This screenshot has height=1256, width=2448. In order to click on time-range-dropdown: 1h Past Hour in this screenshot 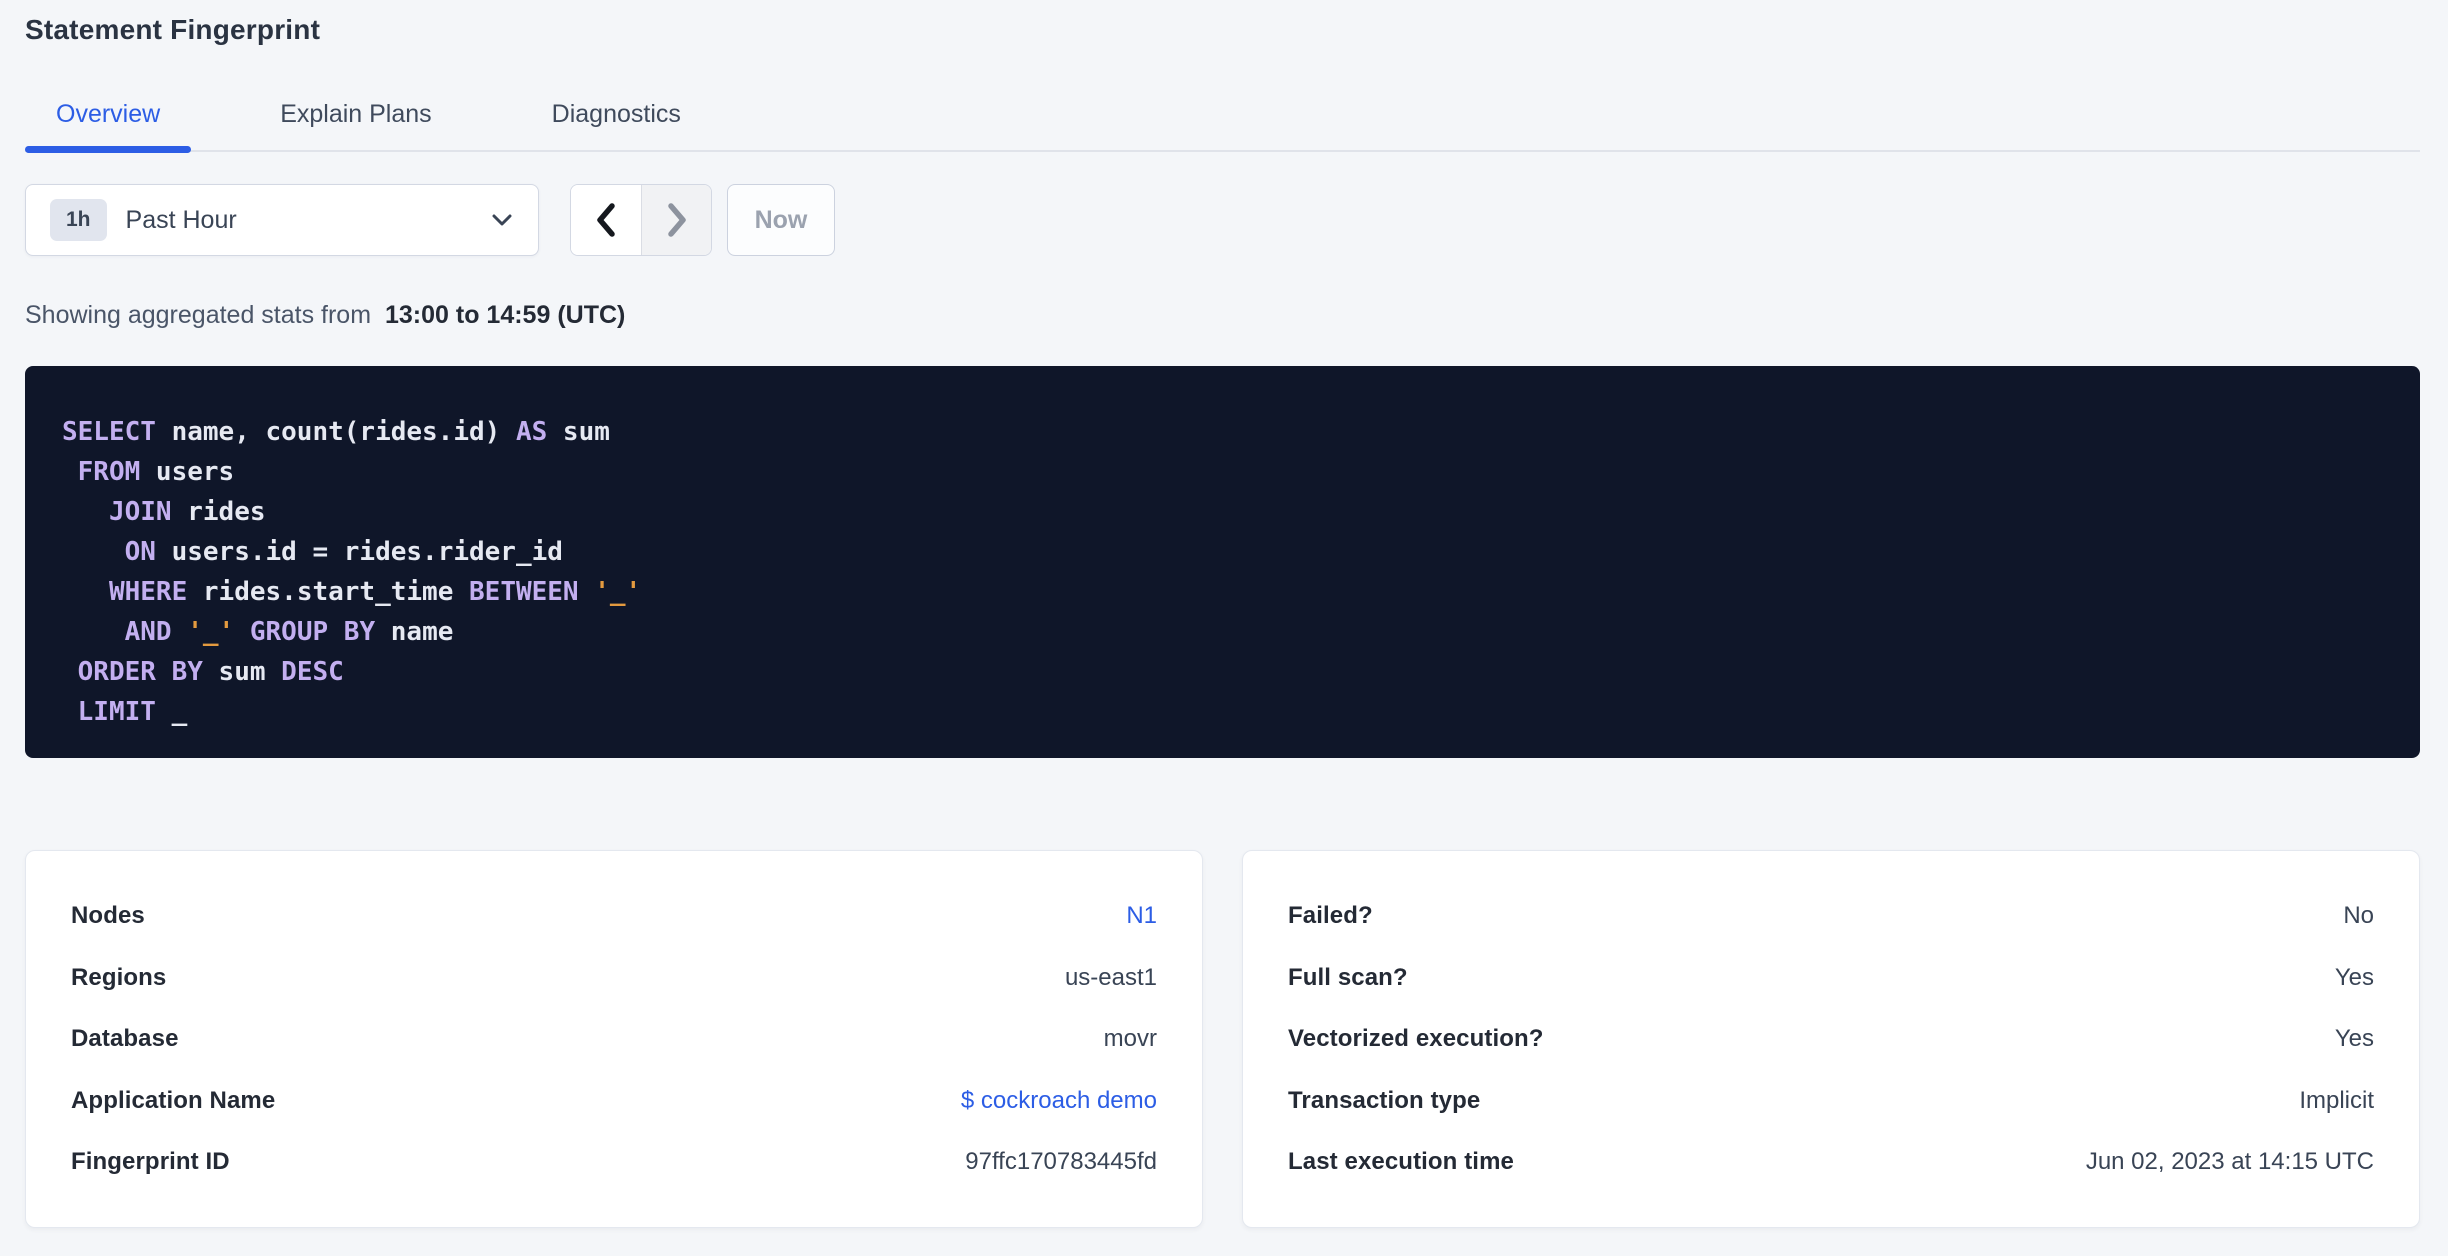, I will do `click(282, 220)`.